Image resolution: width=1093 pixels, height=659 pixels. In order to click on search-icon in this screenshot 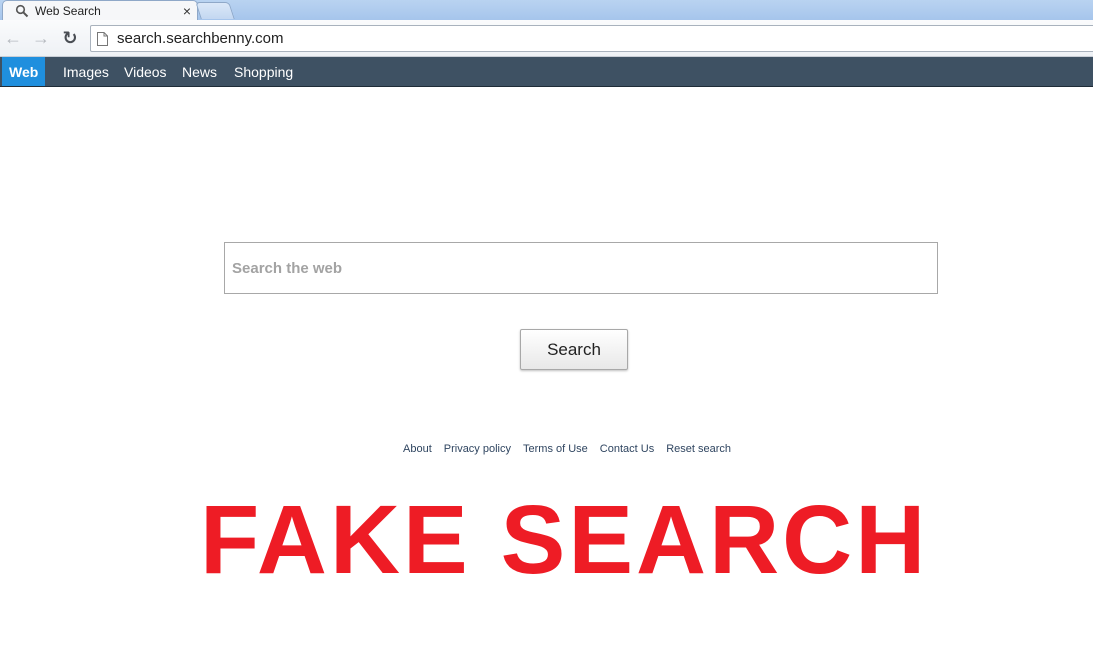, I will do `click(22, 11)`.